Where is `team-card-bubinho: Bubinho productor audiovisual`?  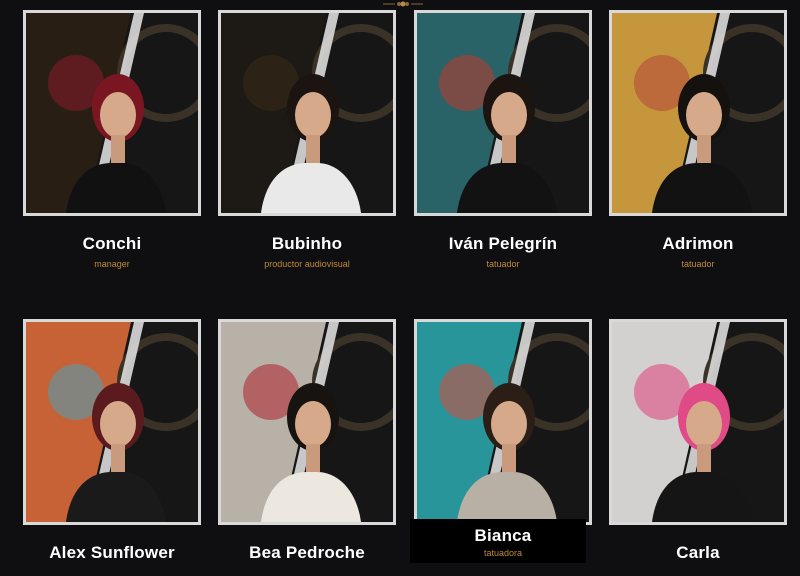 team-card-bubinho: Bubinho productor audiovisual is located at coordinates (307, 139).